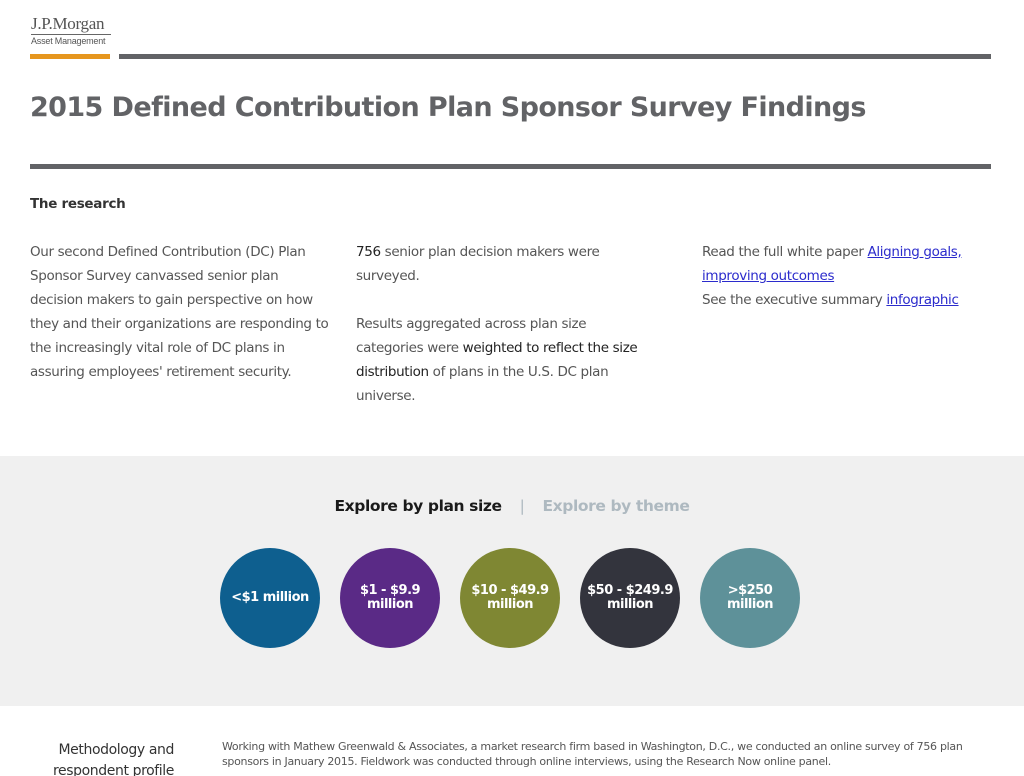 This screenshot has width=1024, height=776. What do you see at coordinates (68, 41) in the screenshot?
I see `logo-subtitle: Asset Management` at bounding box center [68, 41].